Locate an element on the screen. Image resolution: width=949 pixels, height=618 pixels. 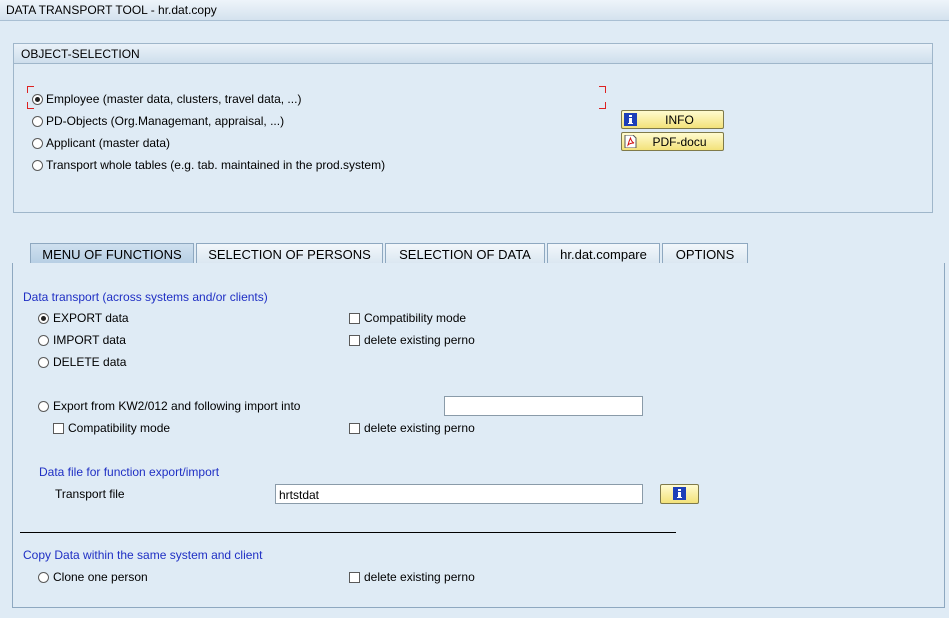
tab-label: OPTIONS is located at coordinates (705, 254).